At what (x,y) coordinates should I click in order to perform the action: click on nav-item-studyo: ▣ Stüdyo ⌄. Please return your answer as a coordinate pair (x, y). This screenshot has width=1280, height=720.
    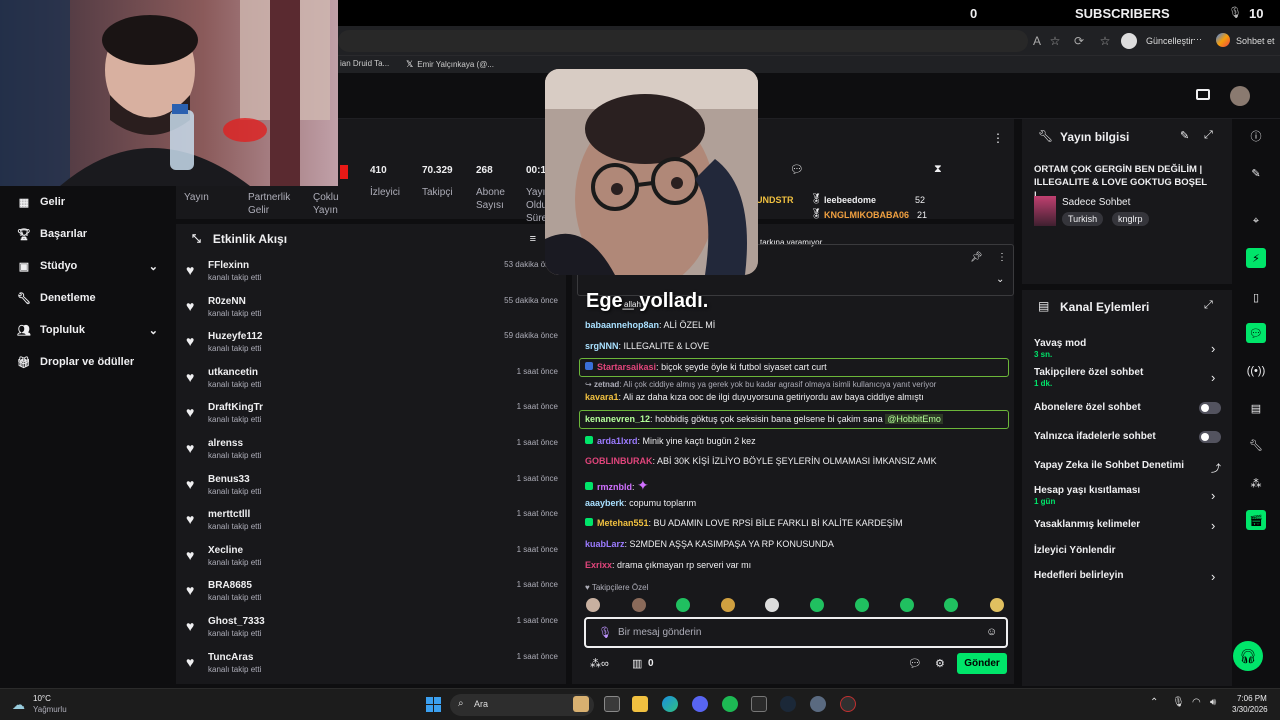
    Looking at the image, I should click on (88, 266).